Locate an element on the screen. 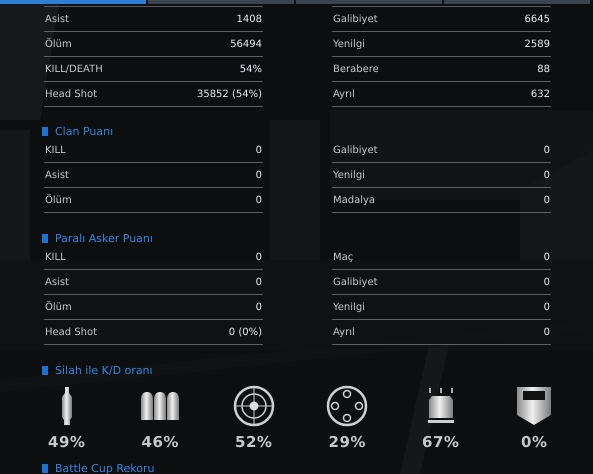 Image resolution: width=593 pixels, height=474 pixels. box-icon is located at coordinates (440, 406).